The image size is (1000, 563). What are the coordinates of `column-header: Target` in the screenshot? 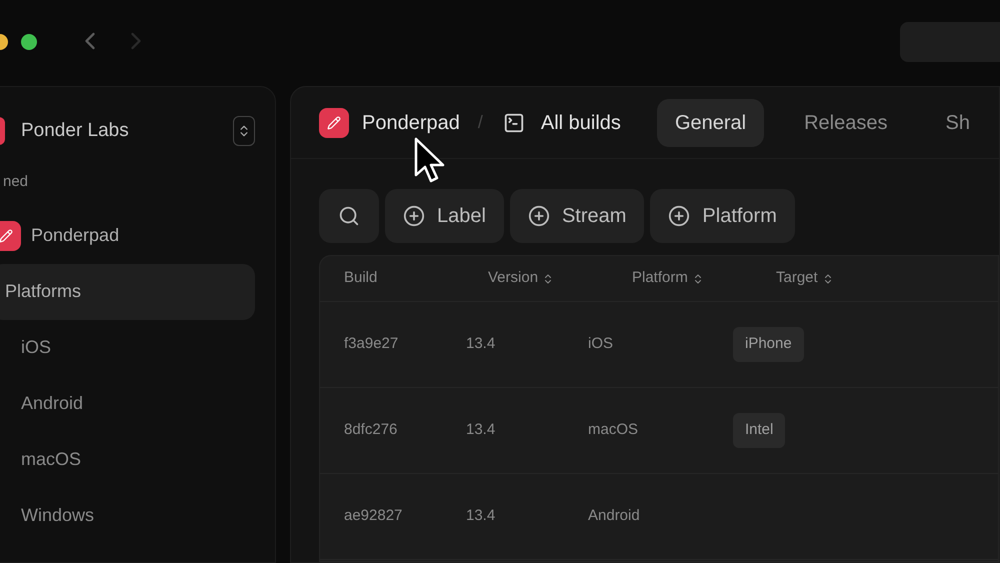 It's located at (797, 278).